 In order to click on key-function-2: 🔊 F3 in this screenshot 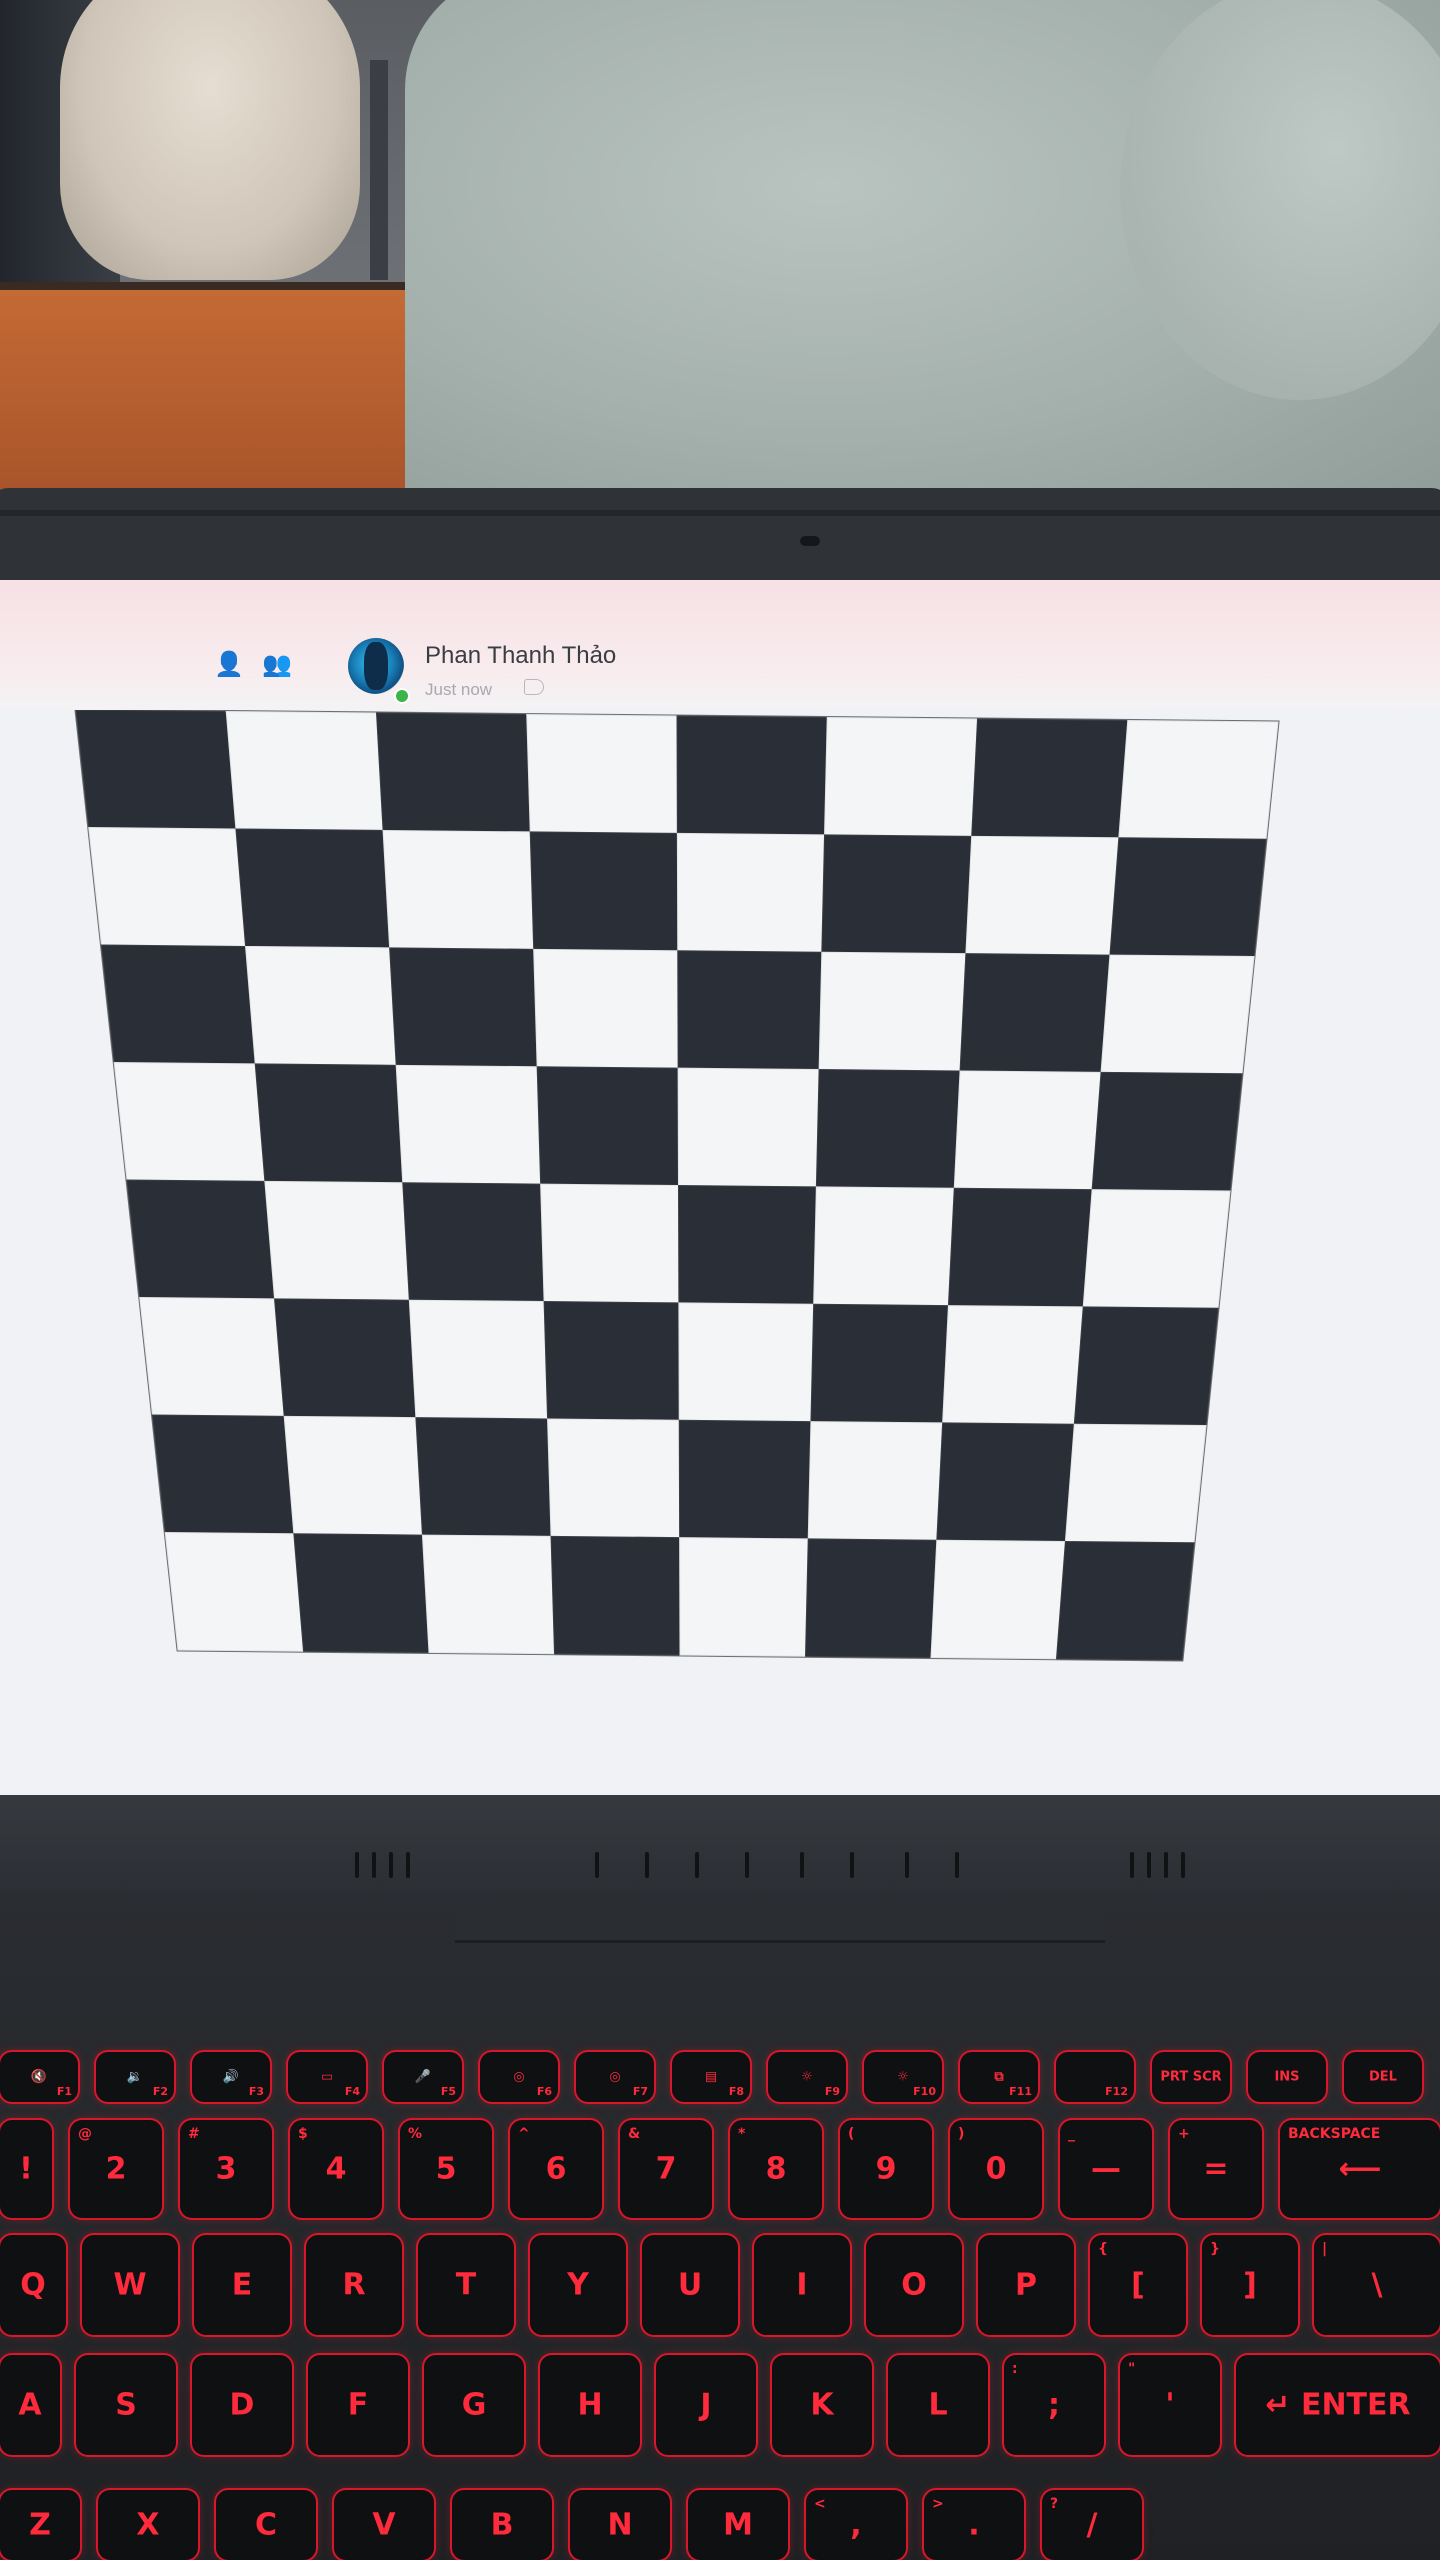, I will do `click(231, 2077)`.